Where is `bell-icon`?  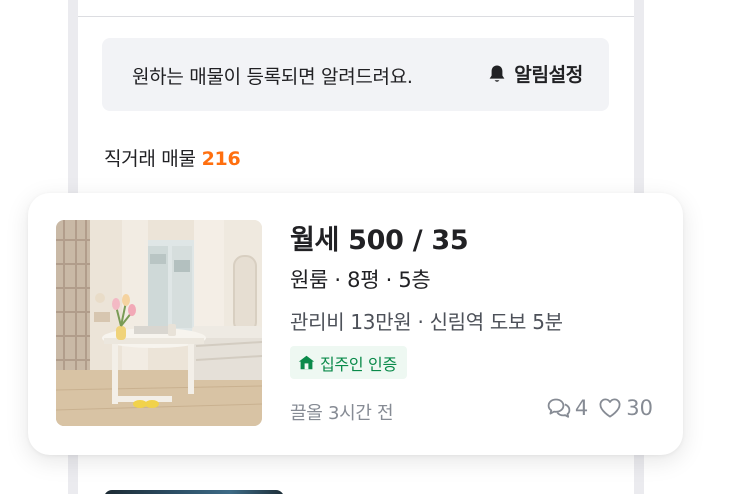
bell-icon is located at coordinates (497, 73).